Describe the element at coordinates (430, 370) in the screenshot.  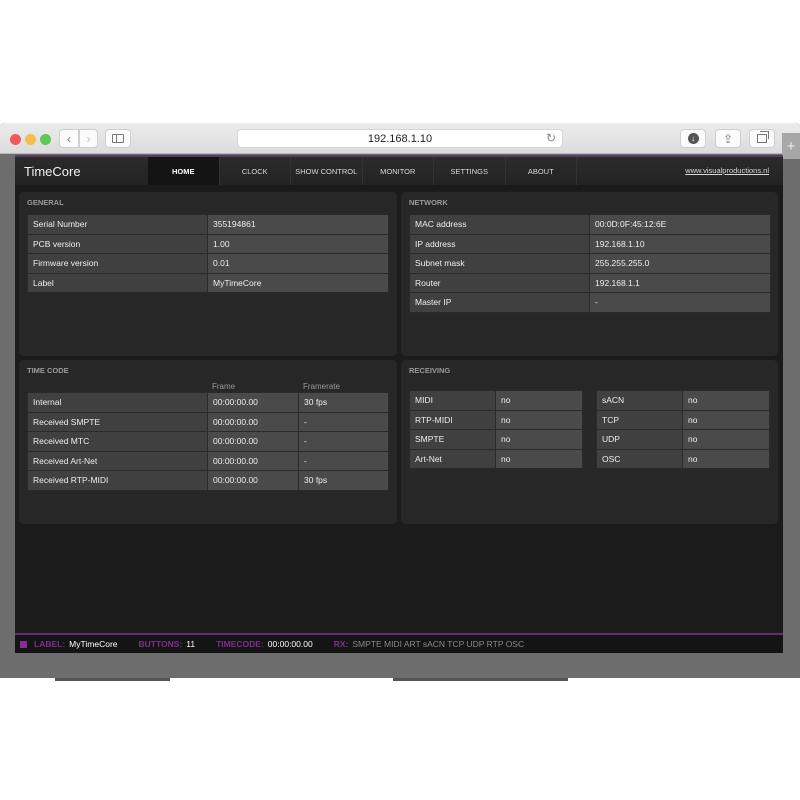
I see `panel-title: RECEIVING` at that location.